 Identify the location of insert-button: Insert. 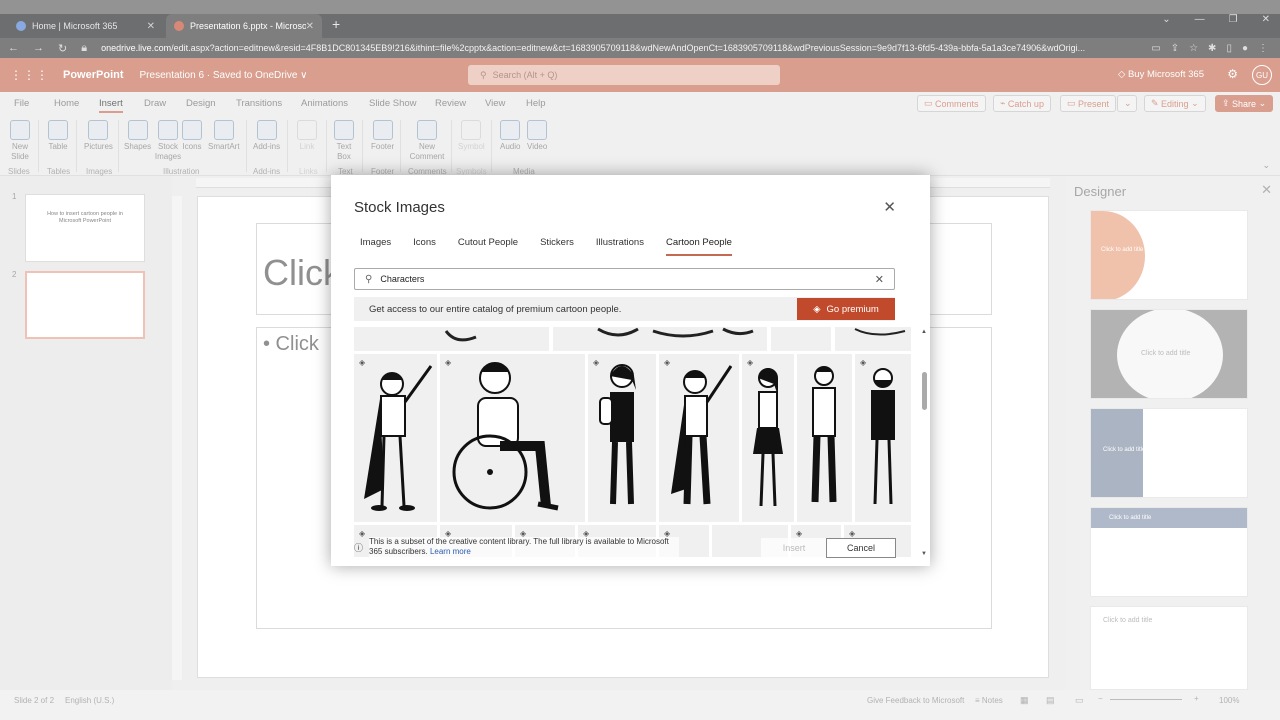
(794, 548).